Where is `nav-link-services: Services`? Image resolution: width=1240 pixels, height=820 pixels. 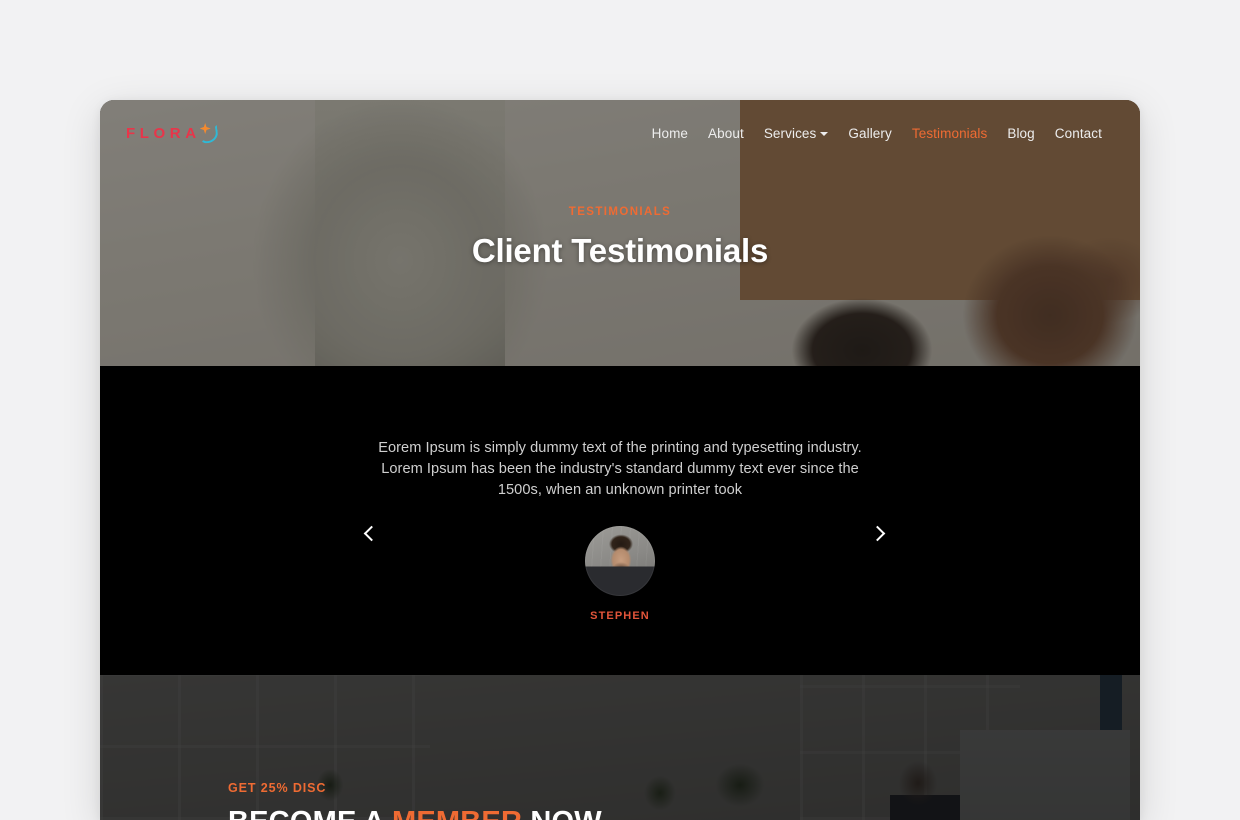
nav-link-services: Services is located at coordinates (796, 133).